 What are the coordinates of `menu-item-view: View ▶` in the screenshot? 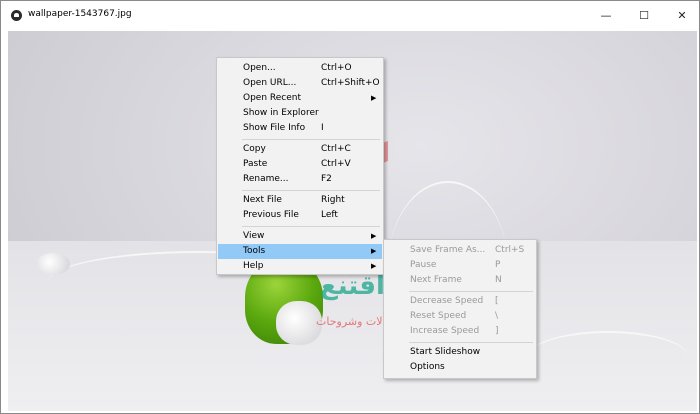 It's located at (300, 236).